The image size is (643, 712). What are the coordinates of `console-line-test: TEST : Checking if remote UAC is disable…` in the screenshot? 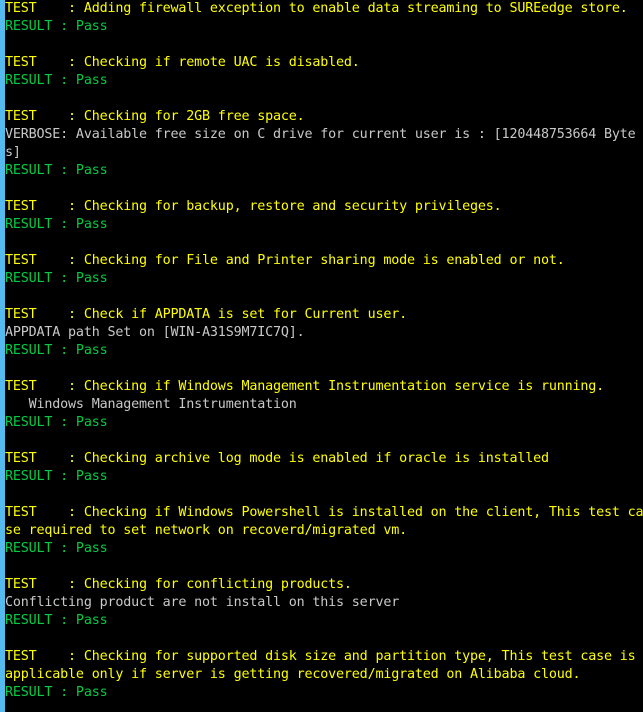 It's located at (182, 62).